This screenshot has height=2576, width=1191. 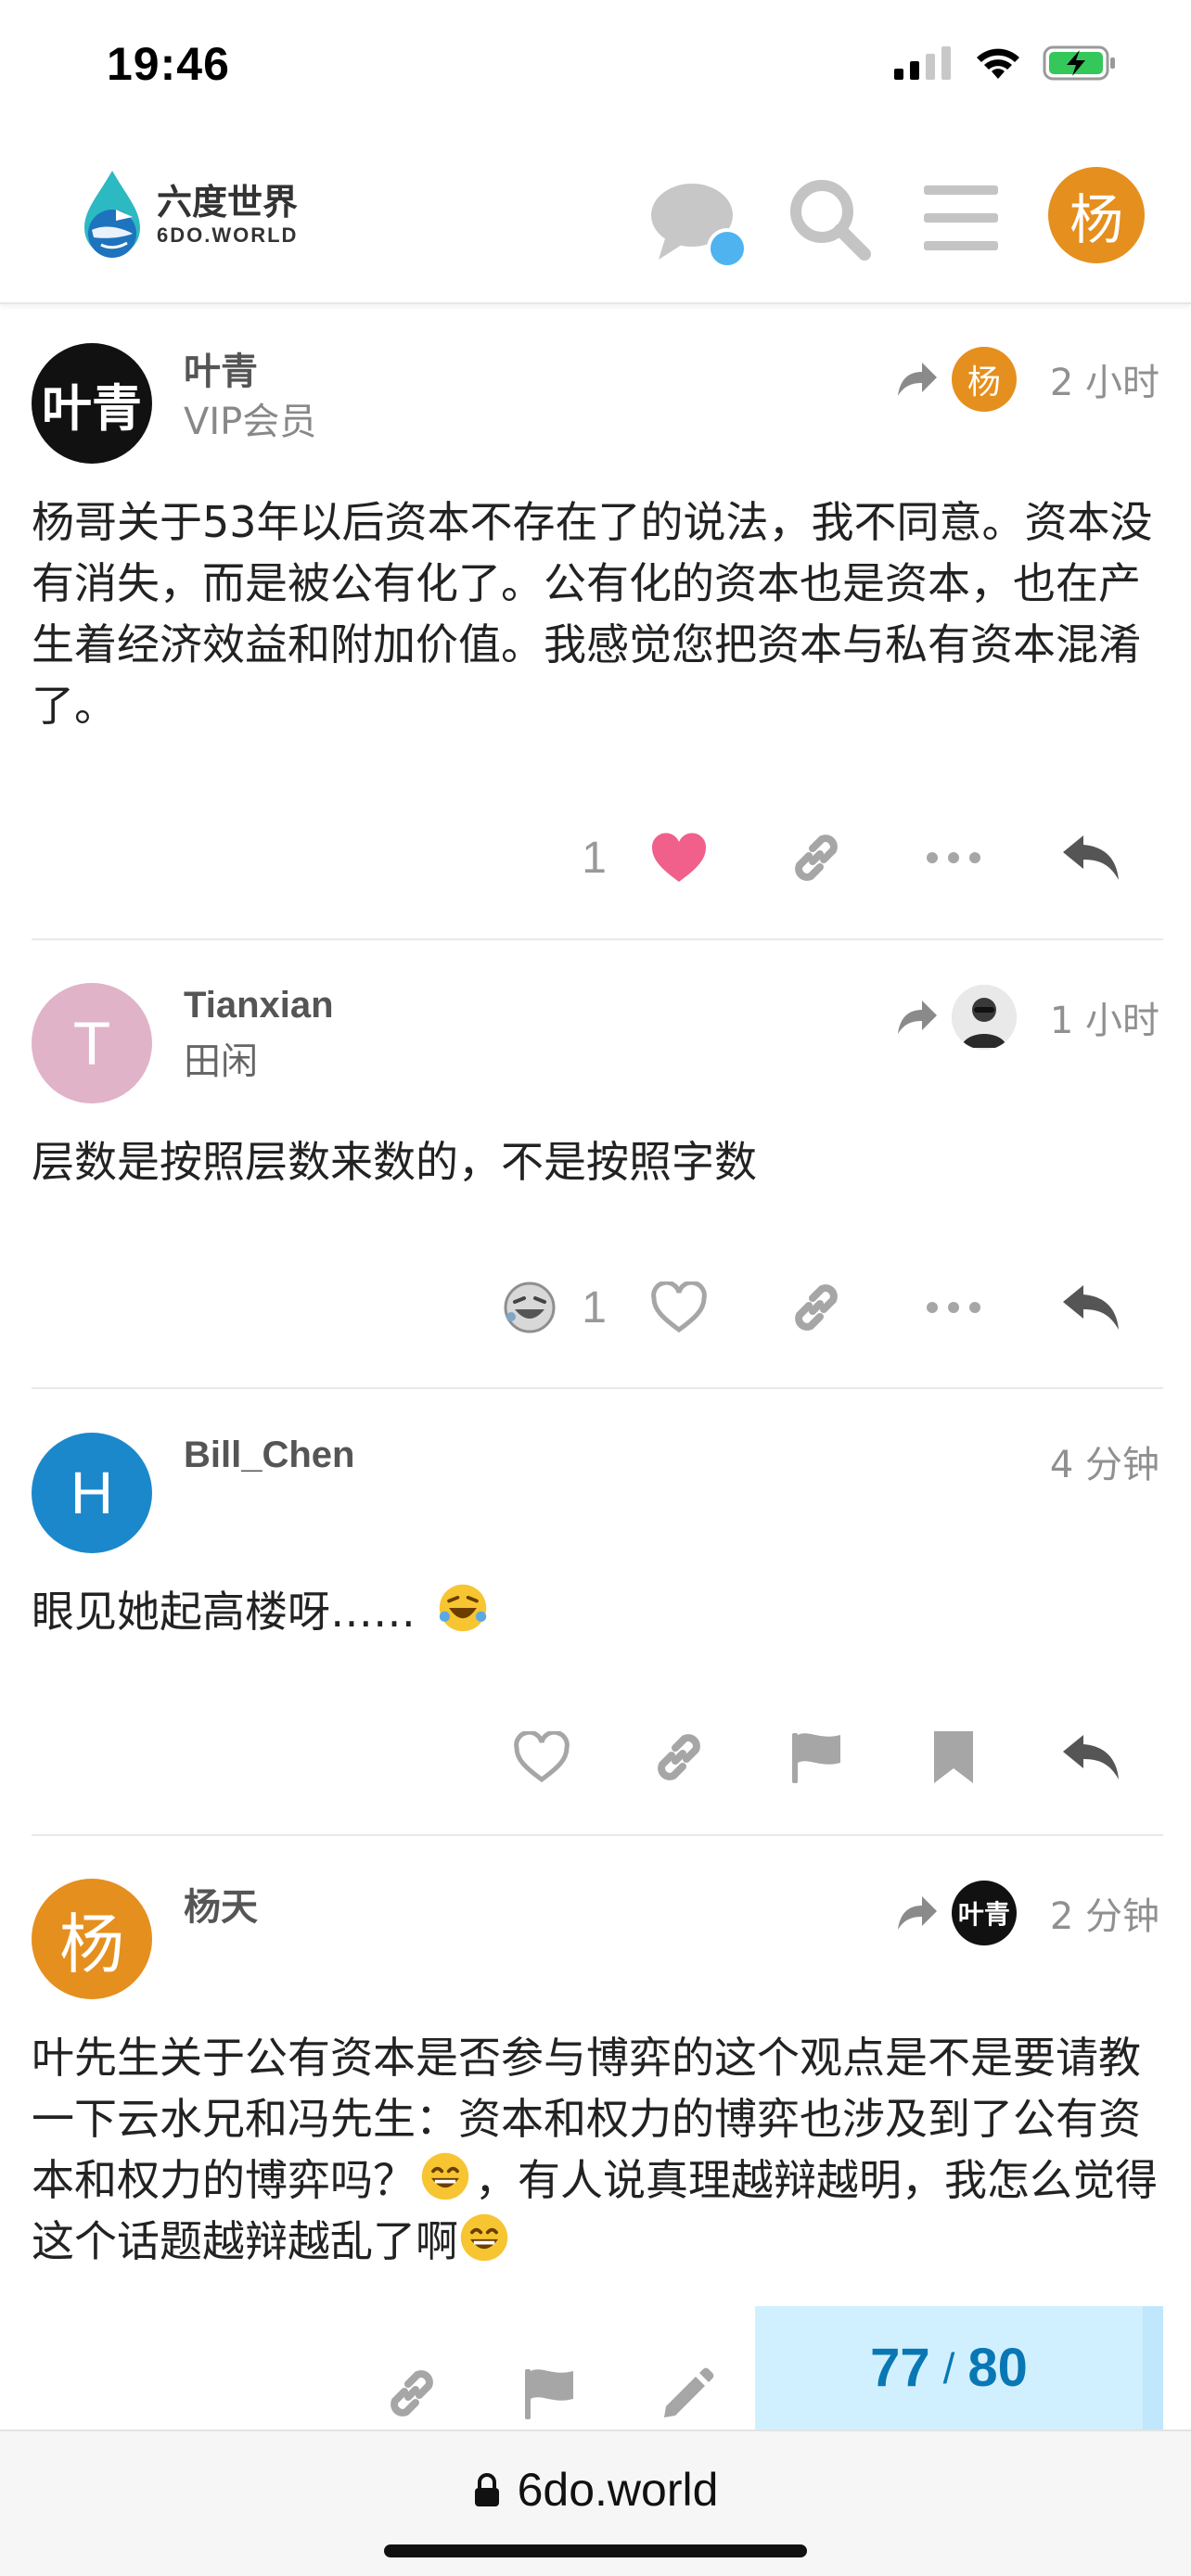 I want to click on avatar: 叶青, so click(x=92, y=403).